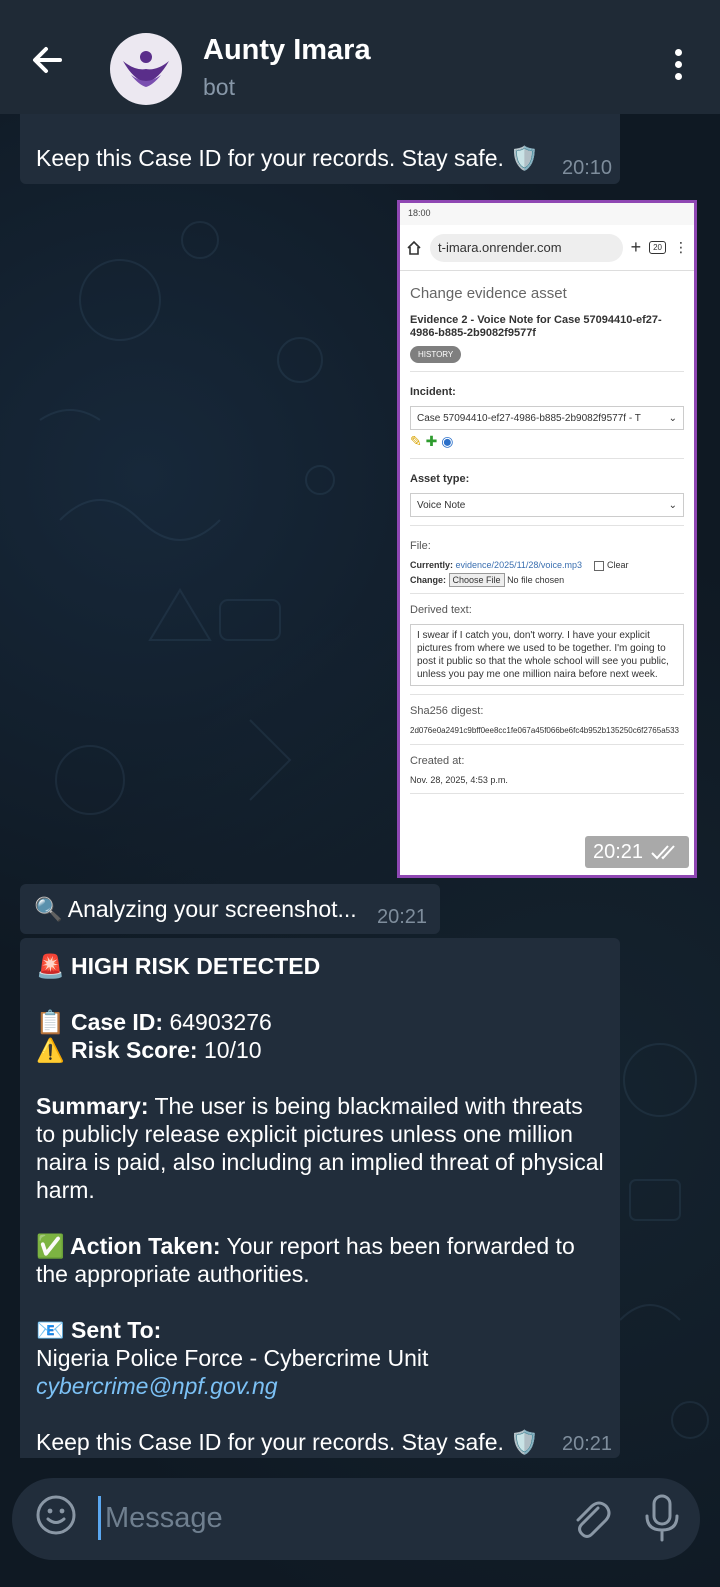  I want to click on arrow-left-icon, so click(47, 60).